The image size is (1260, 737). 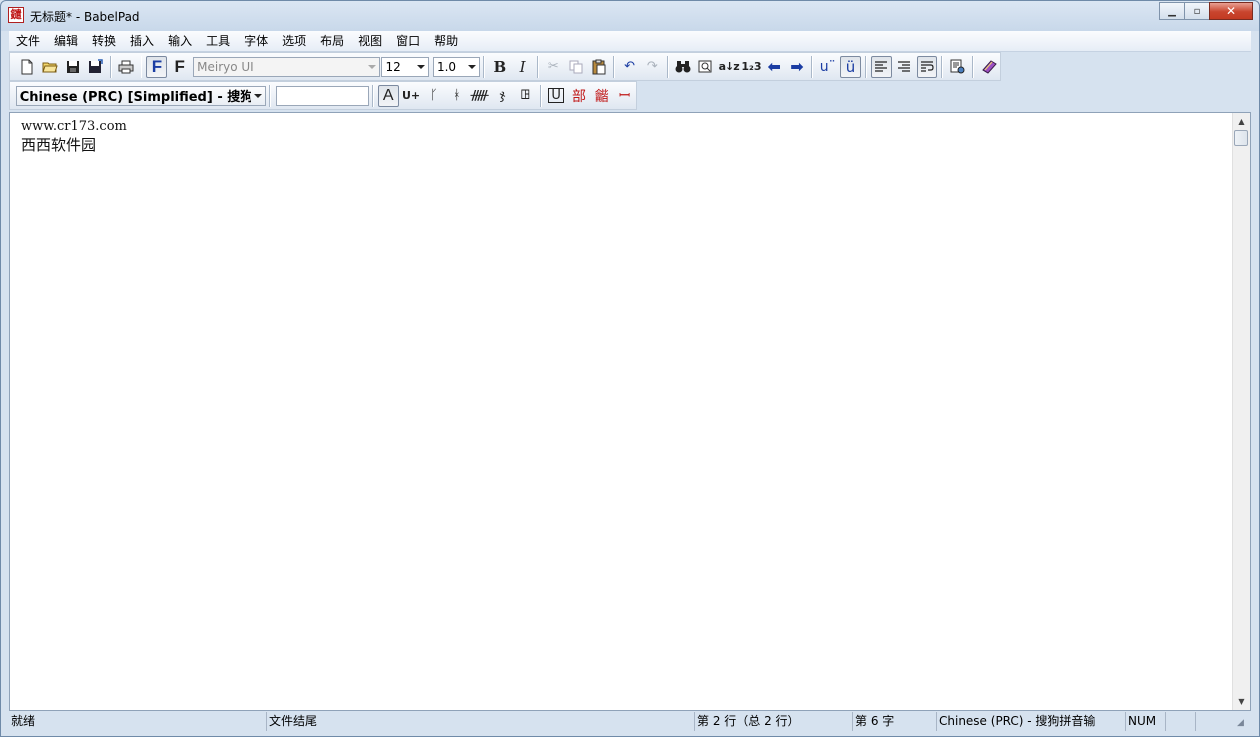 What do you see at coordinates (1241, 138) in the screenshot?
I see `scrollbar-thumb` at bounding box center [1241, 138].